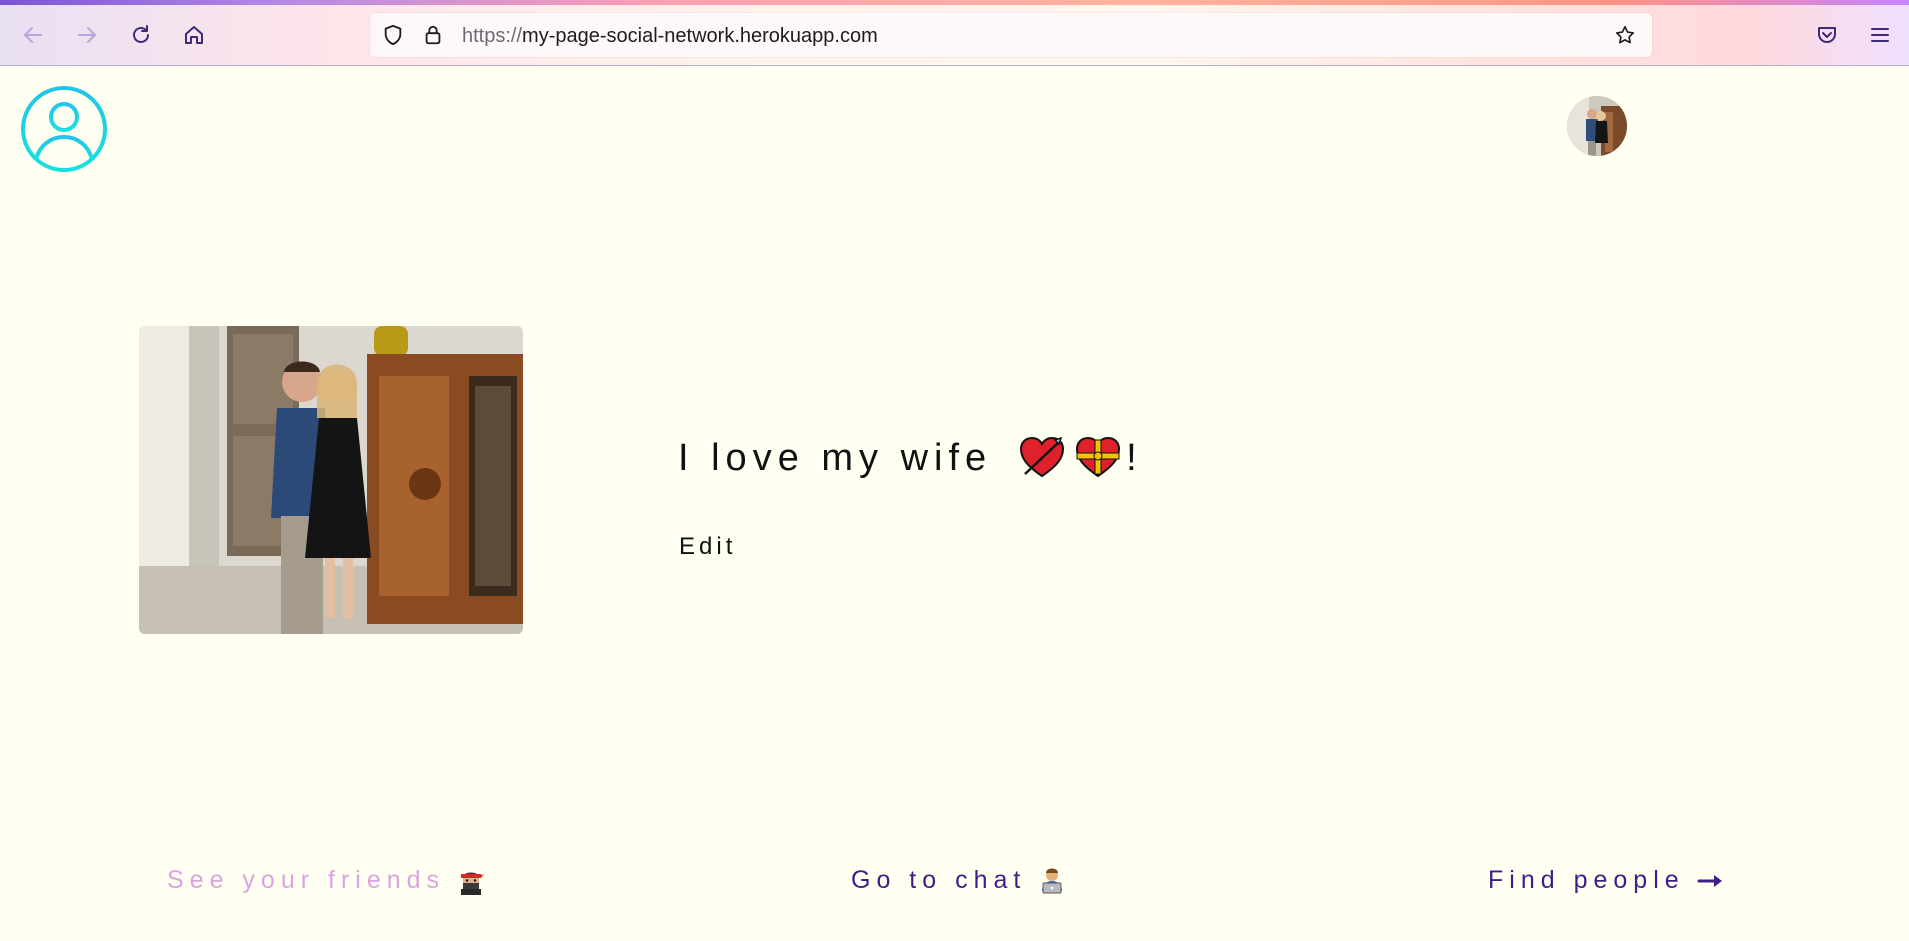 Image resolution: width=1909 pixels, height=941 pixels. I want to click on go-to-chat-label: Go to chat, so click(939, 880).